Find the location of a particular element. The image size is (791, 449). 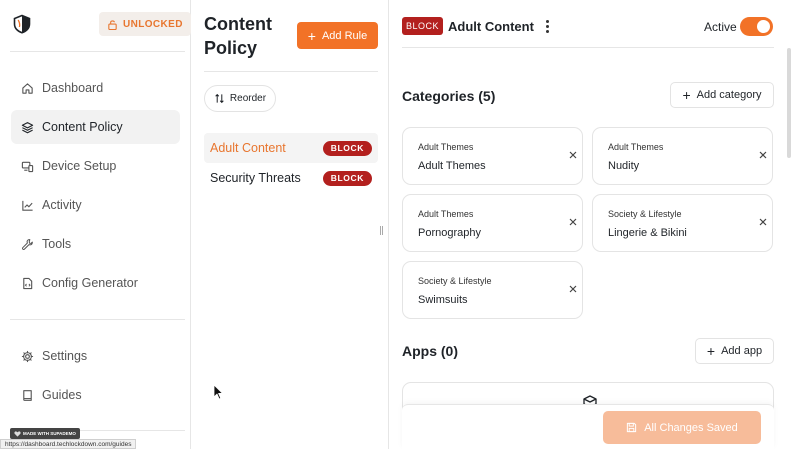

toggle-knob is located at coordinates (763, 26).